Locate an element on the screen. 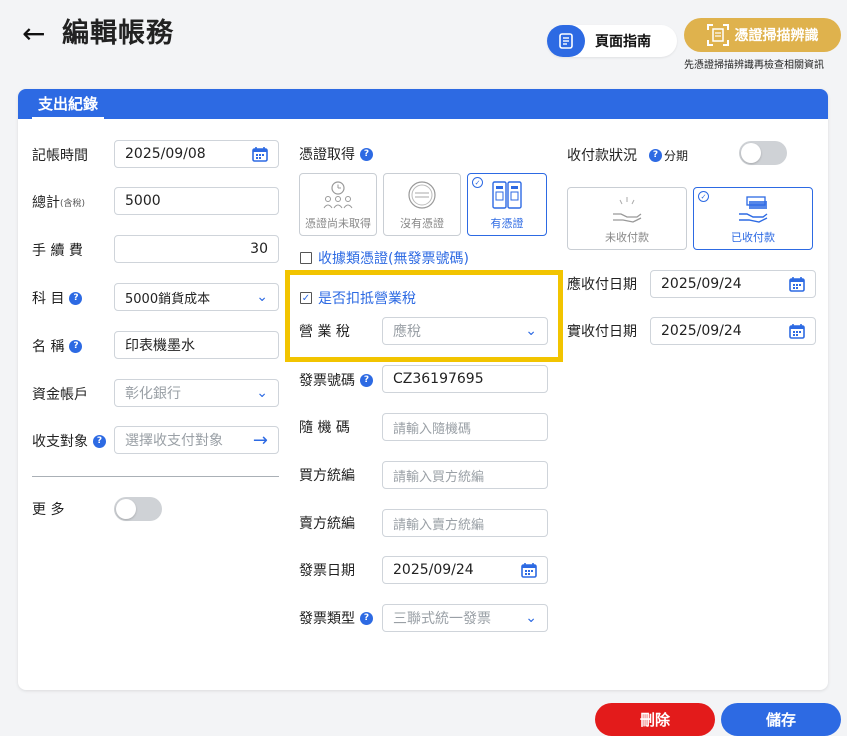 Image resolution: width=847 pixels, height=736 pixels. scan-hint-text: 先憑證掃描辨識再檢查相關資訊 is located at coordinates (754, 65).